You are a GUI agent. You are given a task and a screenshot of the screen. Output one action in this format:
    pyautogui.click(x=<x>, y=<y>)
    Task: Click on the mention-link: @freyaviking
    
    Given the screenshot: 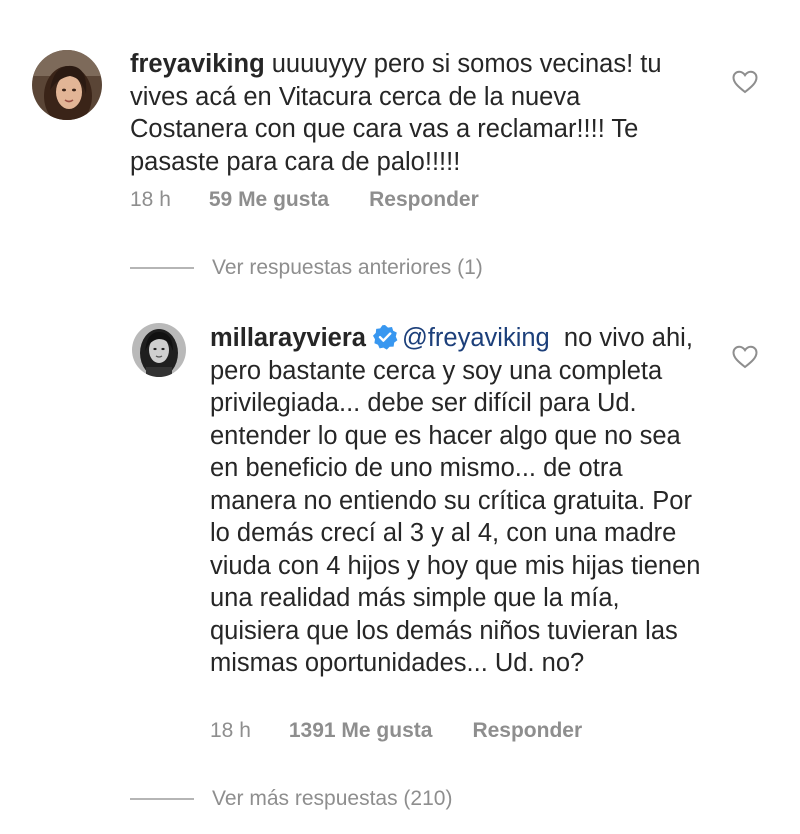 What is the action you would take?
    pyautogui.click(x=476, y=338)
    